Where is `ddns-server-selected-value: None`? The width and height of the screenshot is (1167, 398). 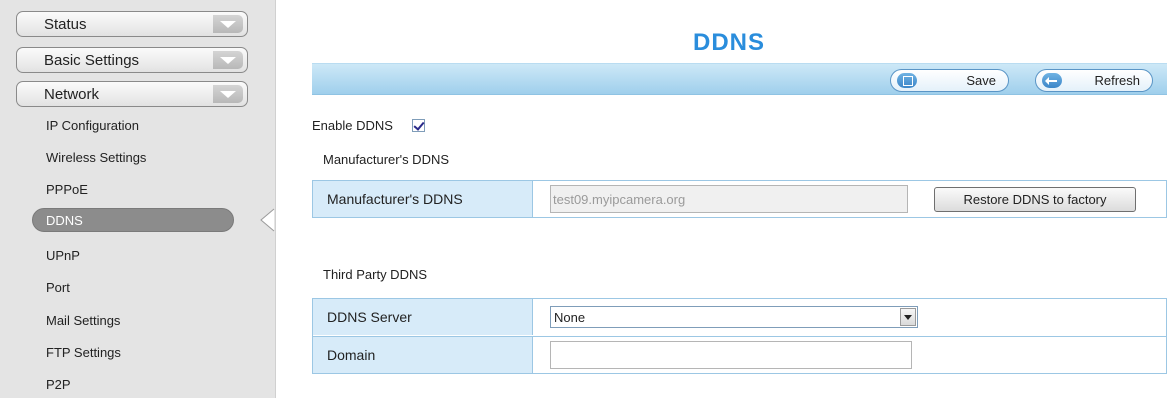
ddns-server-selected-value: None is located at coordinates (570, 317).